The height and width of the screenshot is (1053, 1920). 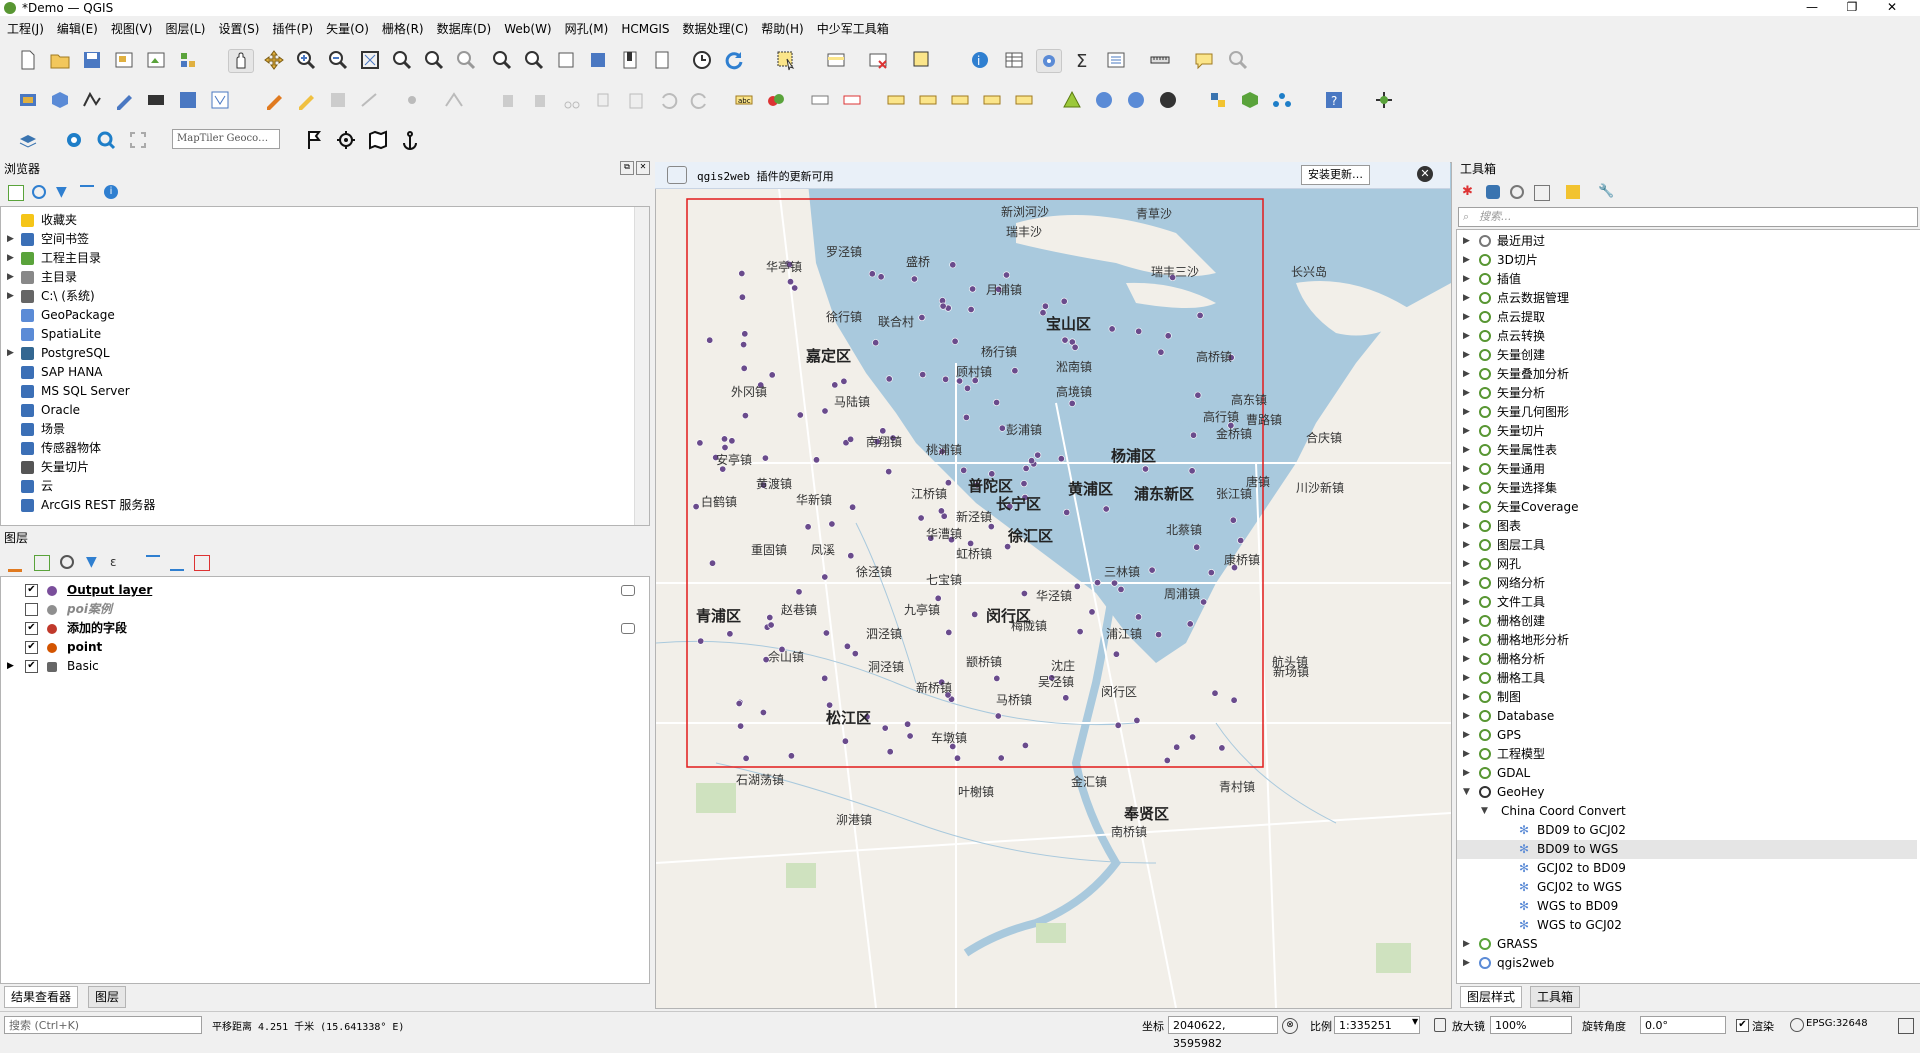 I want to click on menu-web: Web(W), so click(x=527, y=28).